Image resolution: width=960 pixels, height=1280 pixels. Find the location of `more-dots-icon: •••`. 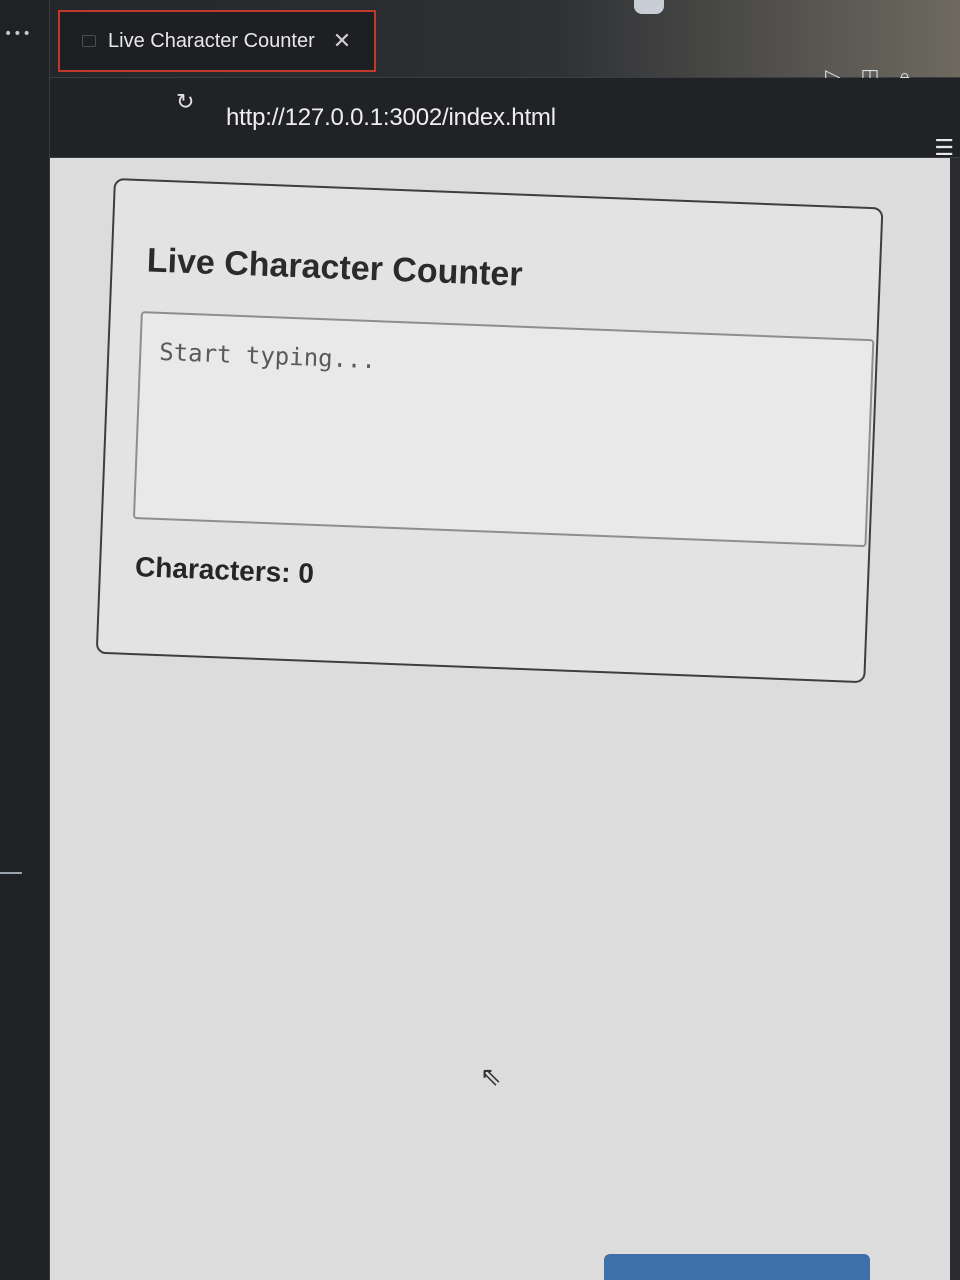

more-dots-icon: ••• is located at coordinates (18, 34).